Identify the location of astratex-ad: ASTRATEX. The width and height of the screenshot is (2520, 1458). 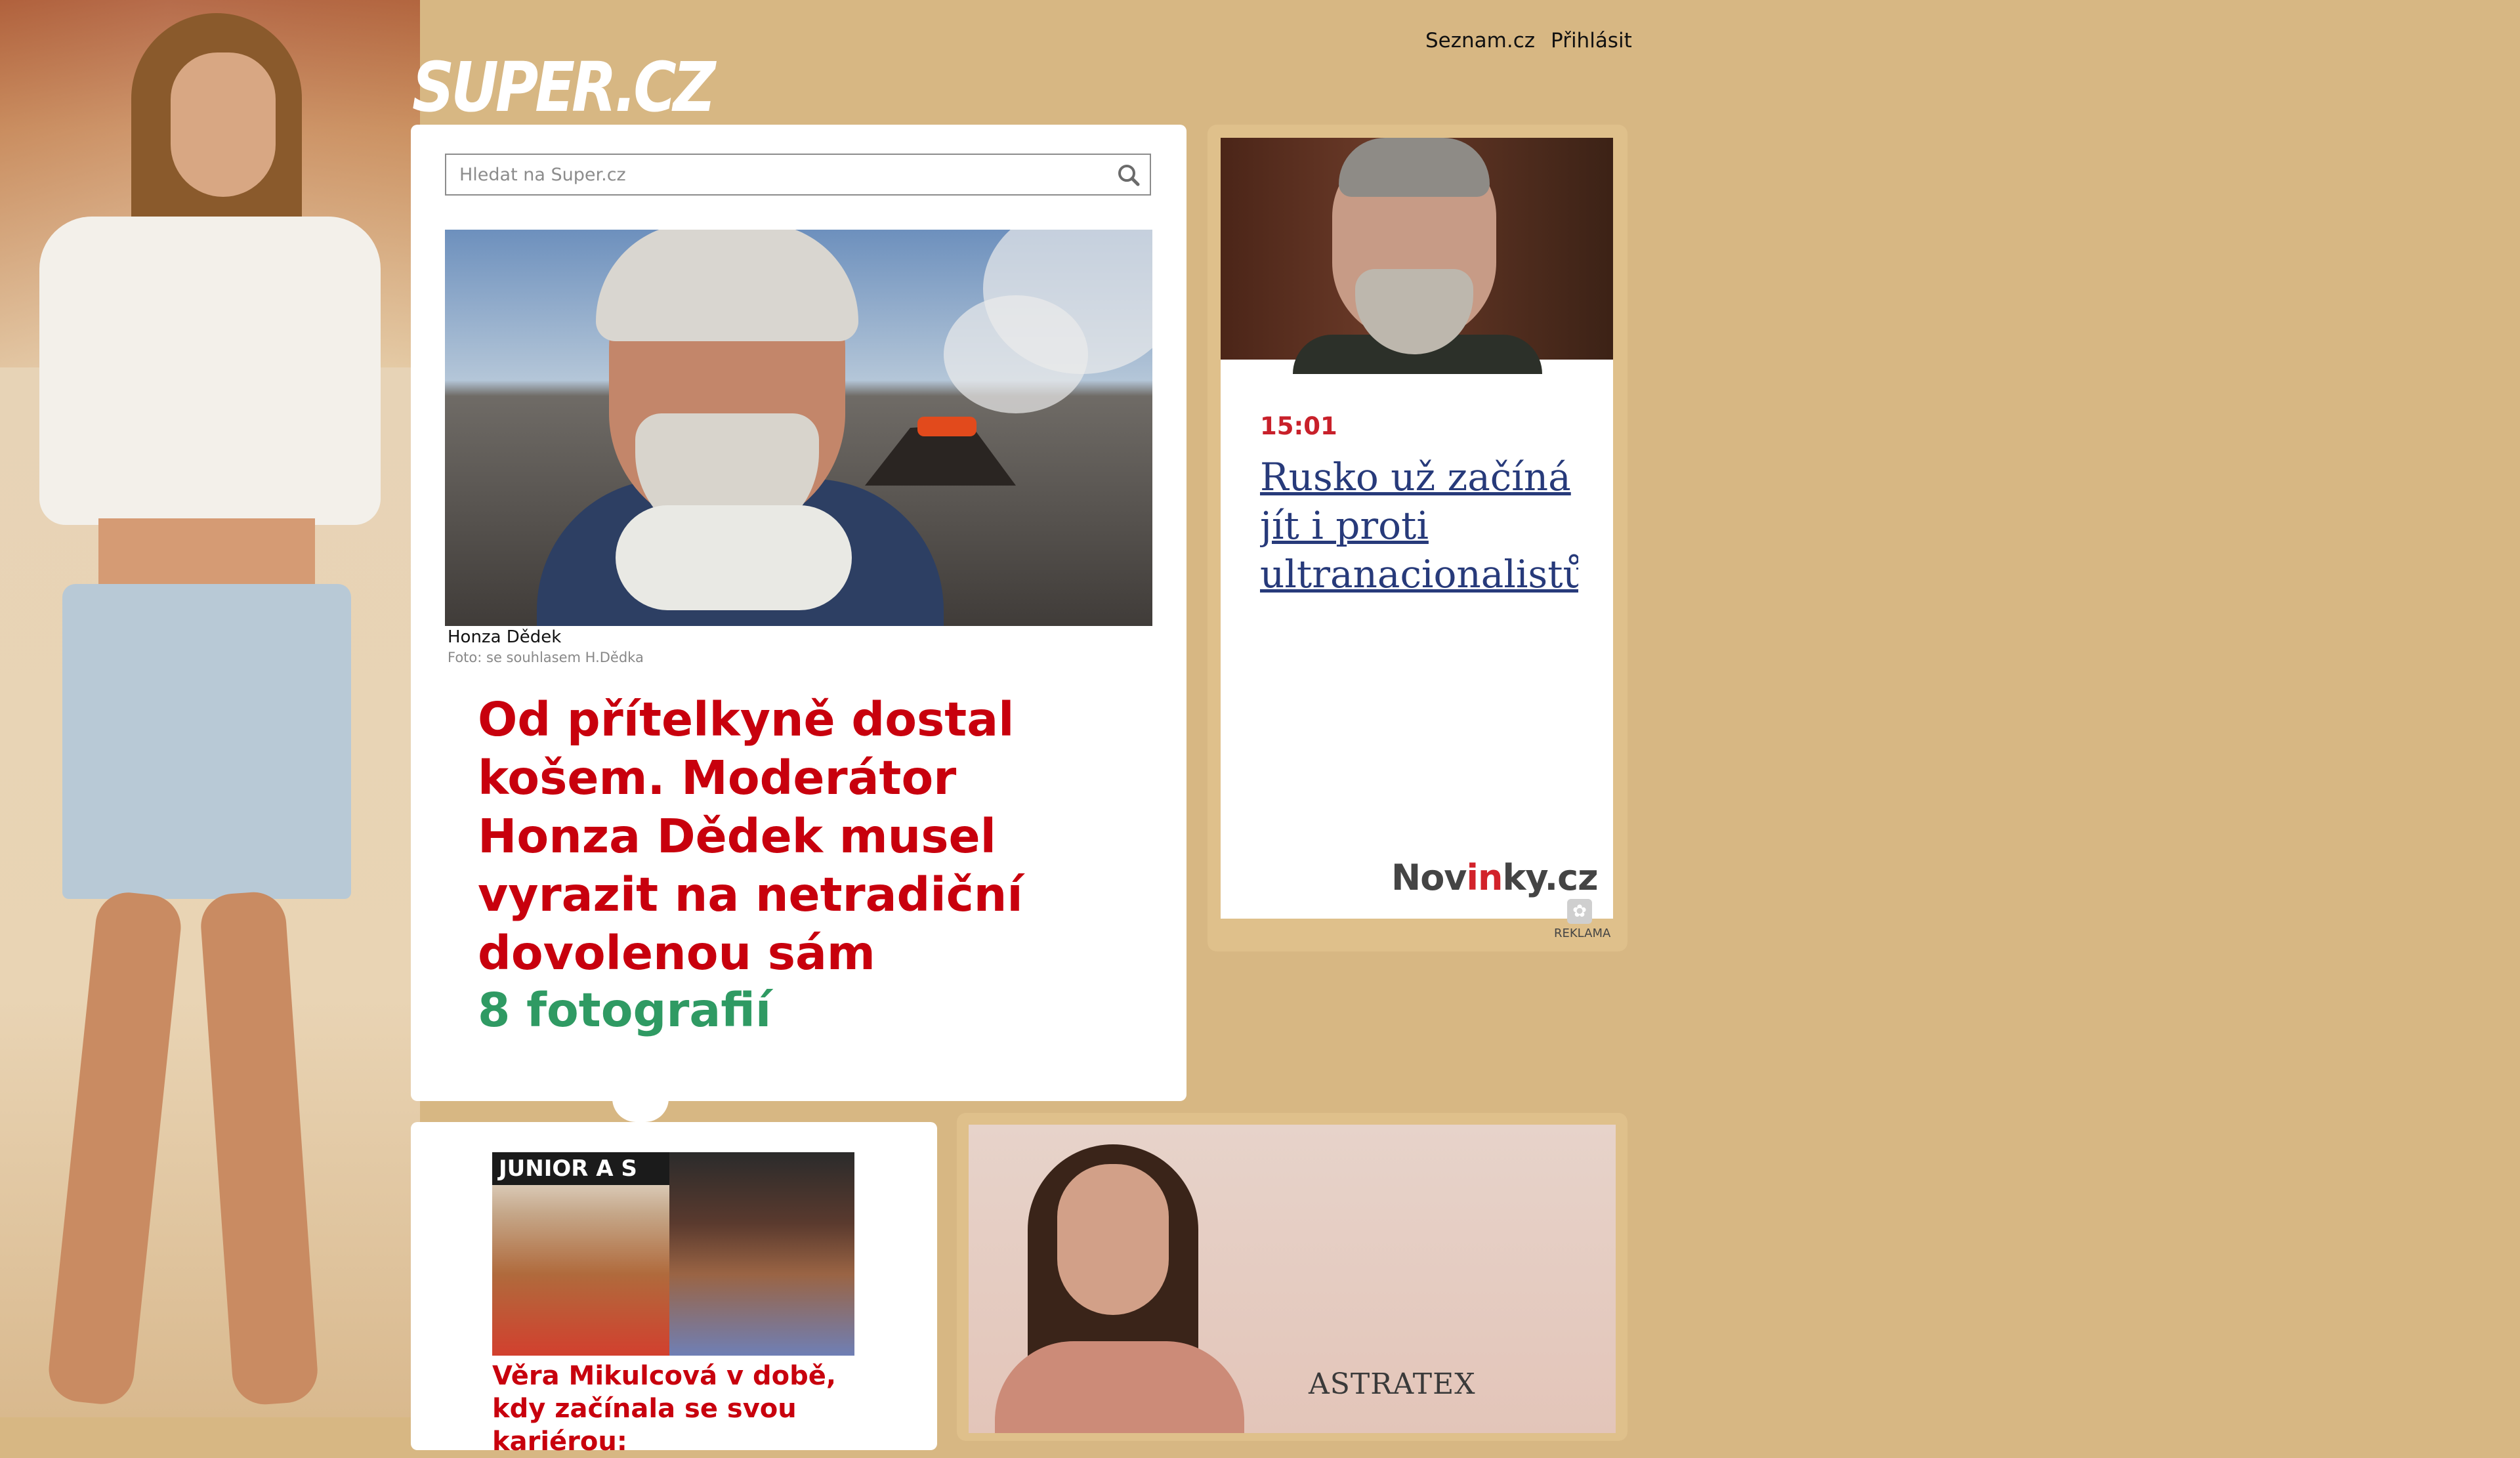
(1292, 1277).